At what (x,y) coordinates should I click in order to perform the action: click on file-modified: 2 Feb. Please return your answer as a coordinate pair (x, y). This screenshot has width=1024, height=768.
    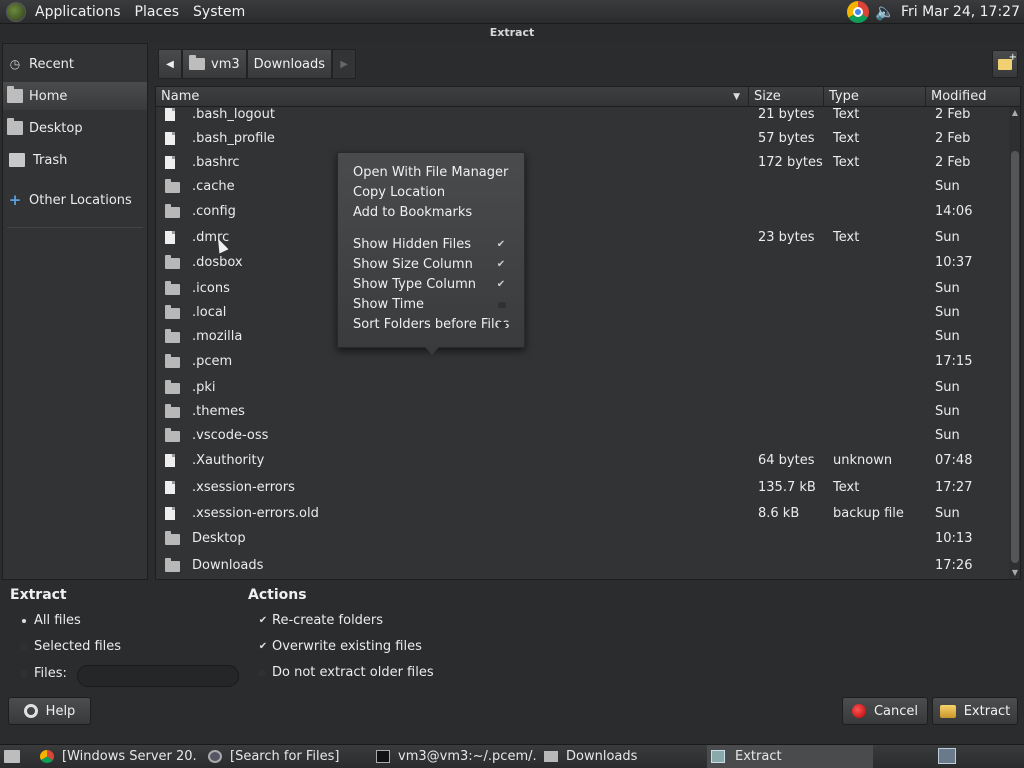
    Looking at the image, I should click on (953, 114).